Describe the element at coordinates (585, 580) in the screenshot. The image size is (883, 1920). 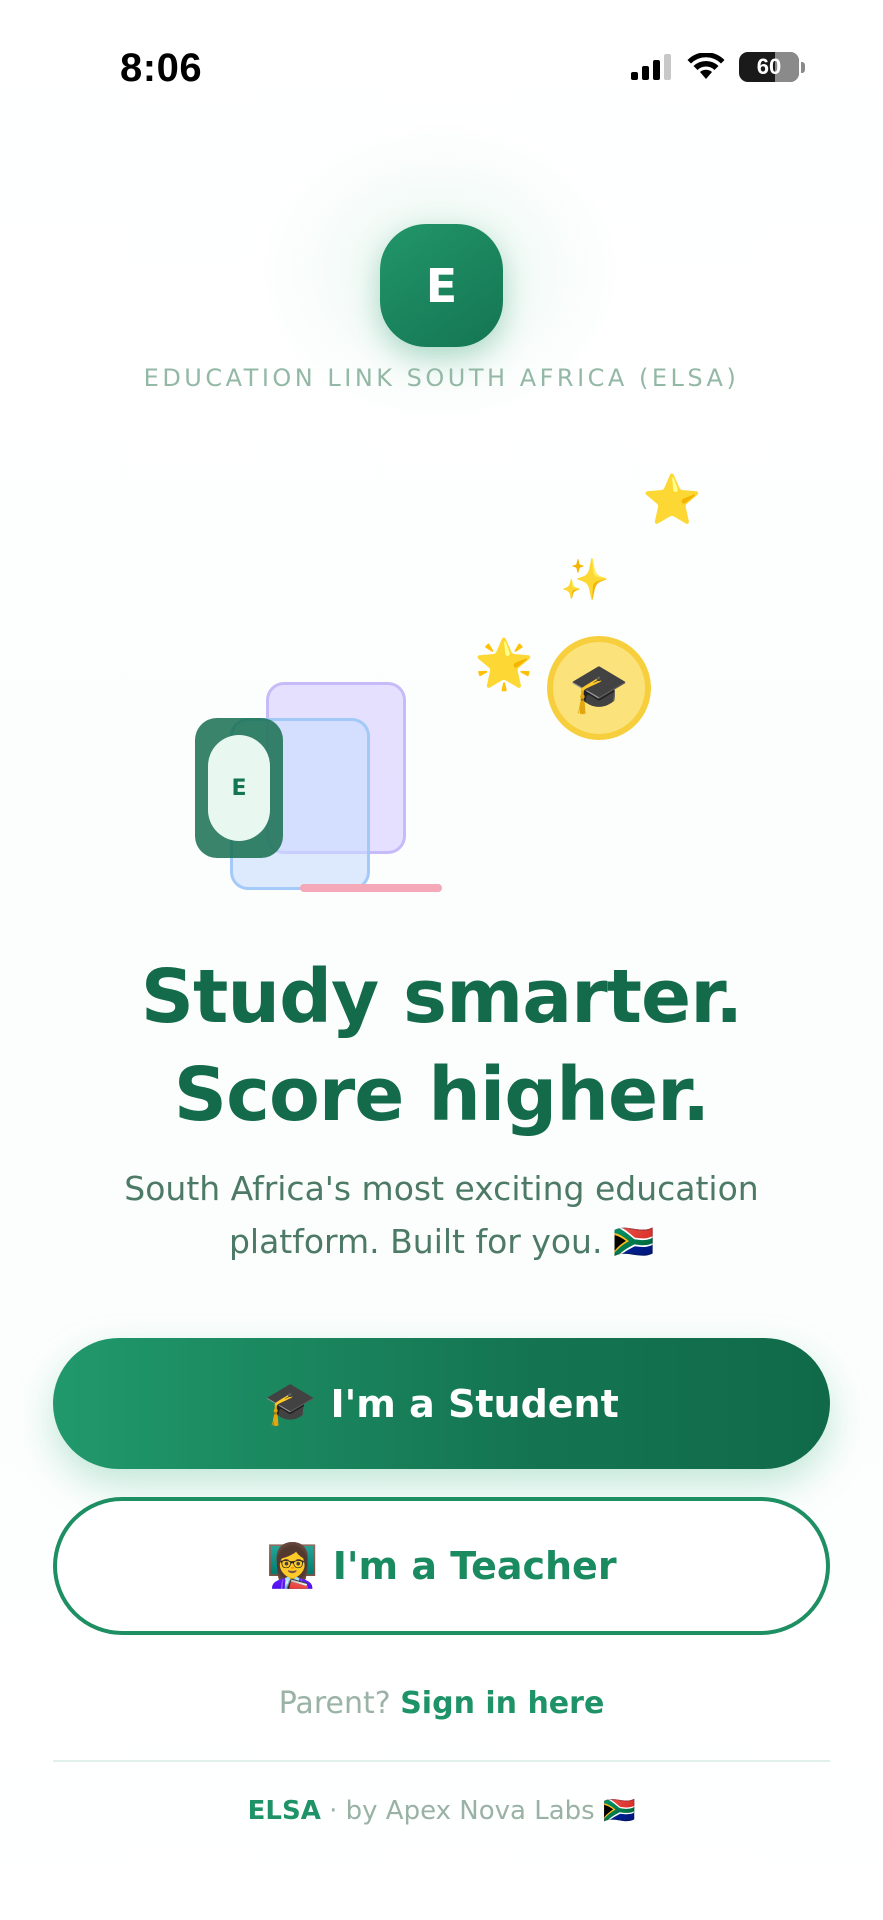
I see `sparkles-icon: ✨` at that location.